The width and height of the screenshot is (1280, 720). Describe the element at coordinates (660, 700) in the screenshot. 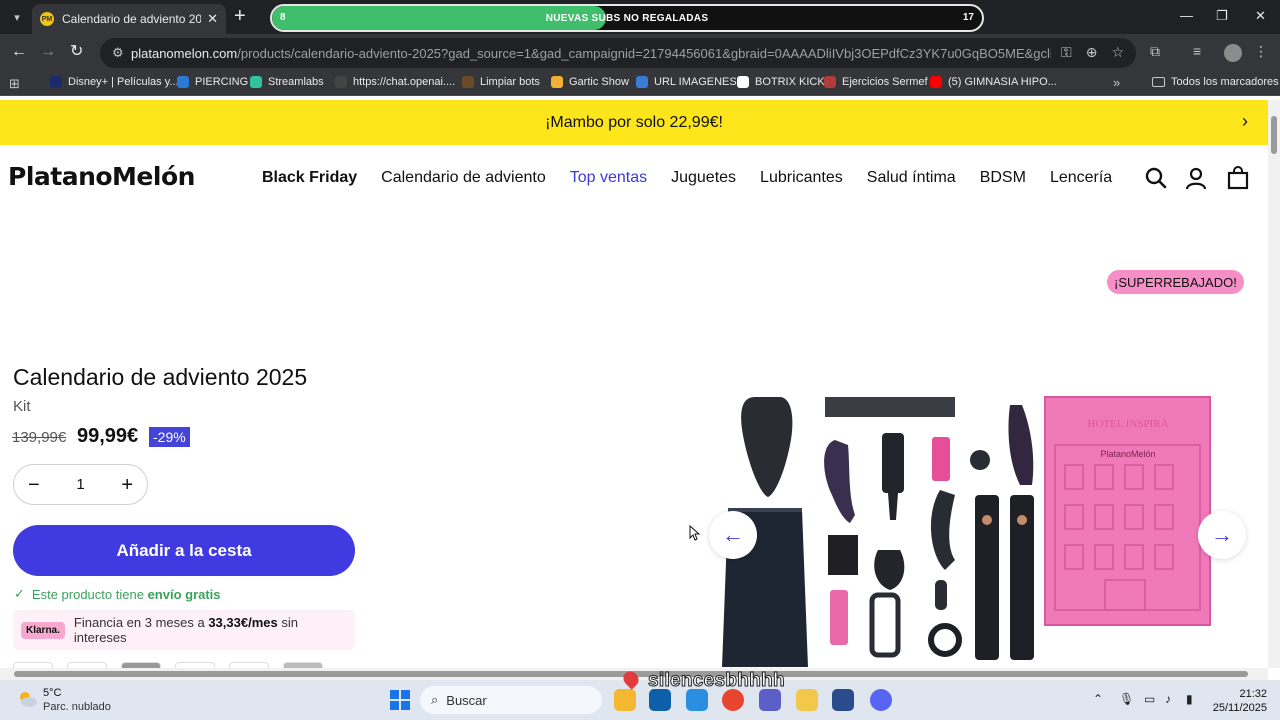

I see `store-icon` at that location.